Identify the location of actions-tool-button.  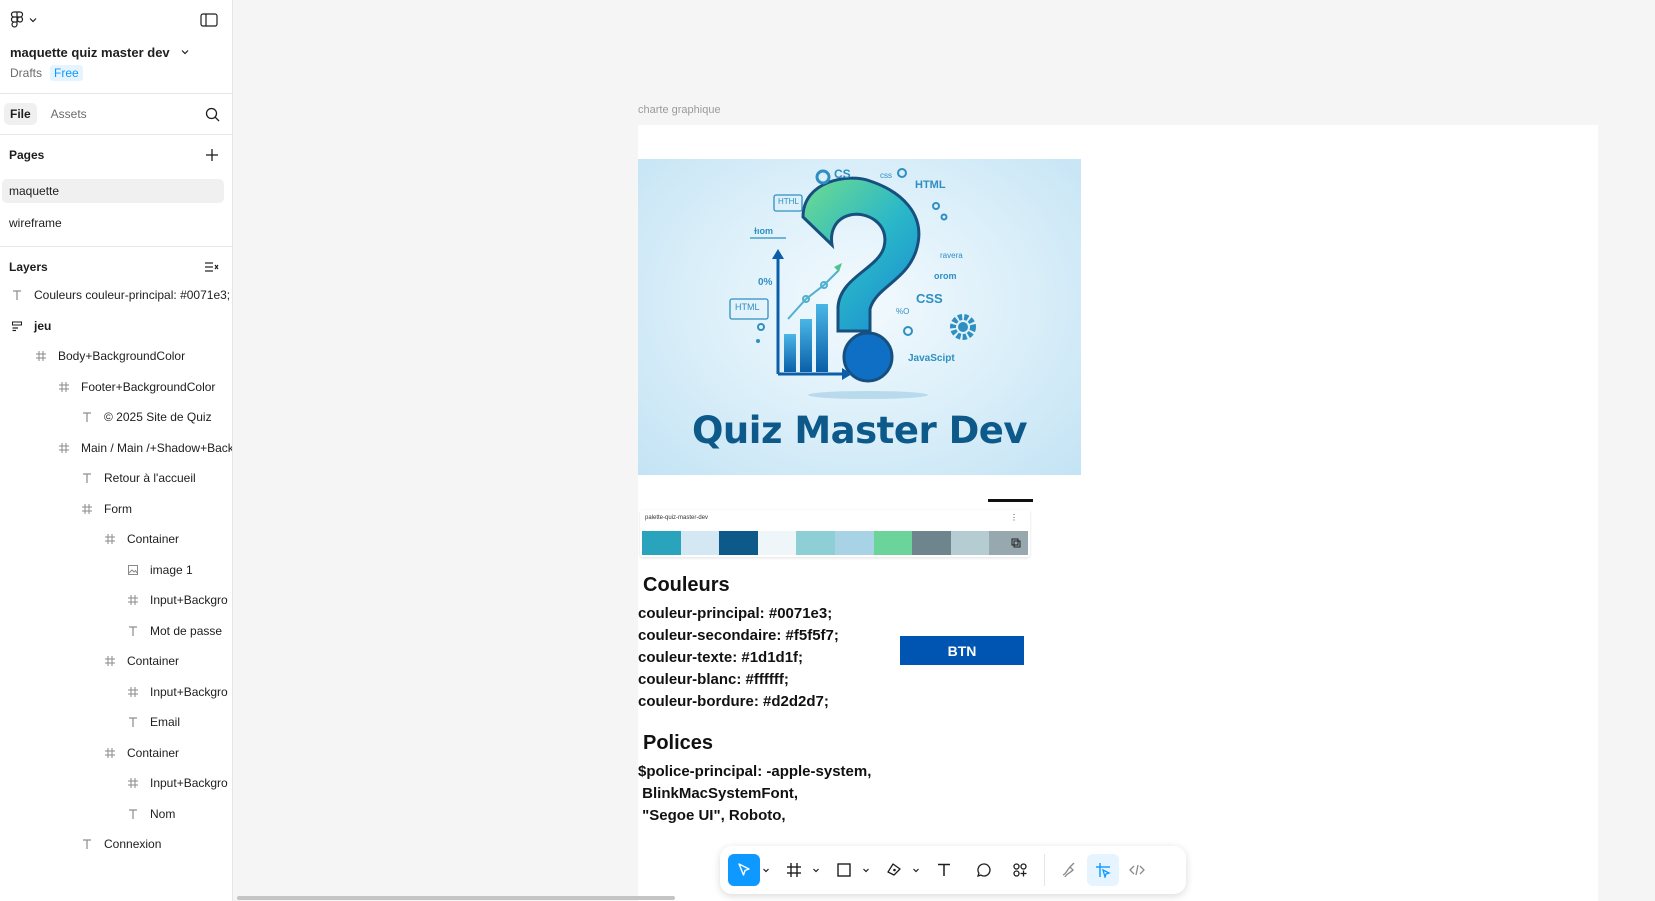
(1020, 870).